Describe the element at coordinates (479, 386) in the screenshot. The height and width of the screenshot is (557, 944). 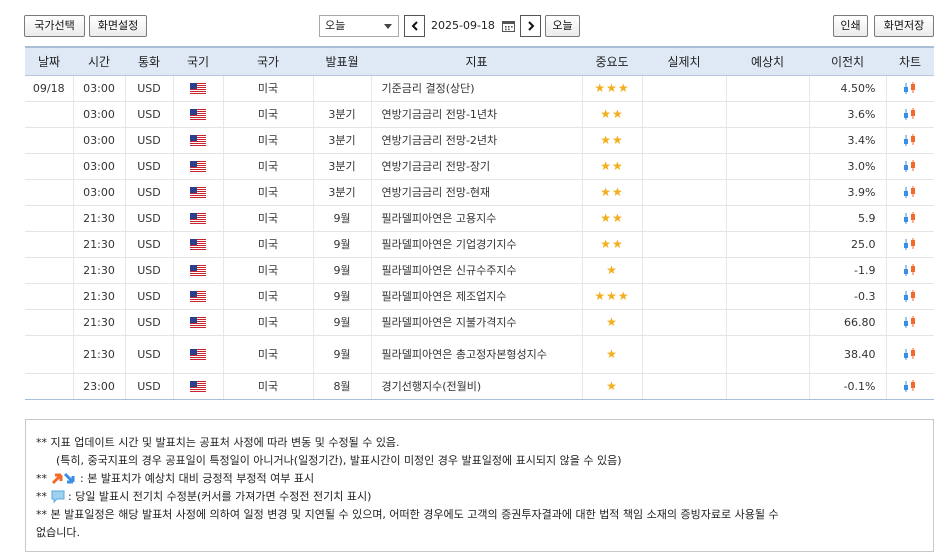
I see `table-row: 23:00 USD 미국 8월 경기선행지수(전월비) ★ -0.1%` at that location.